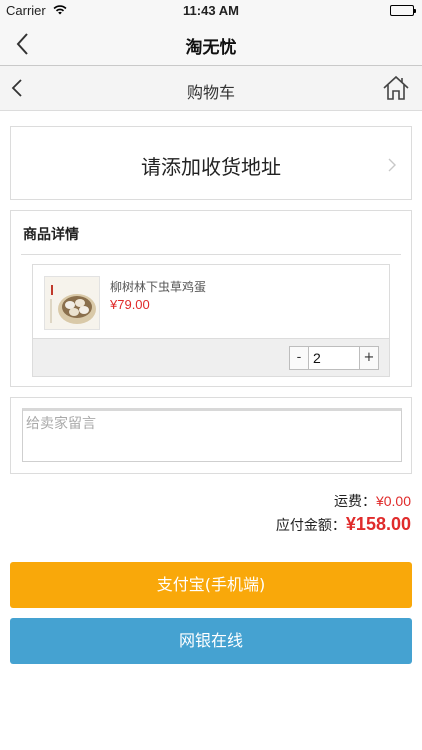 The width and height of the screenshot is (422, 750). I want to click on home-icon, so click(396, 88).